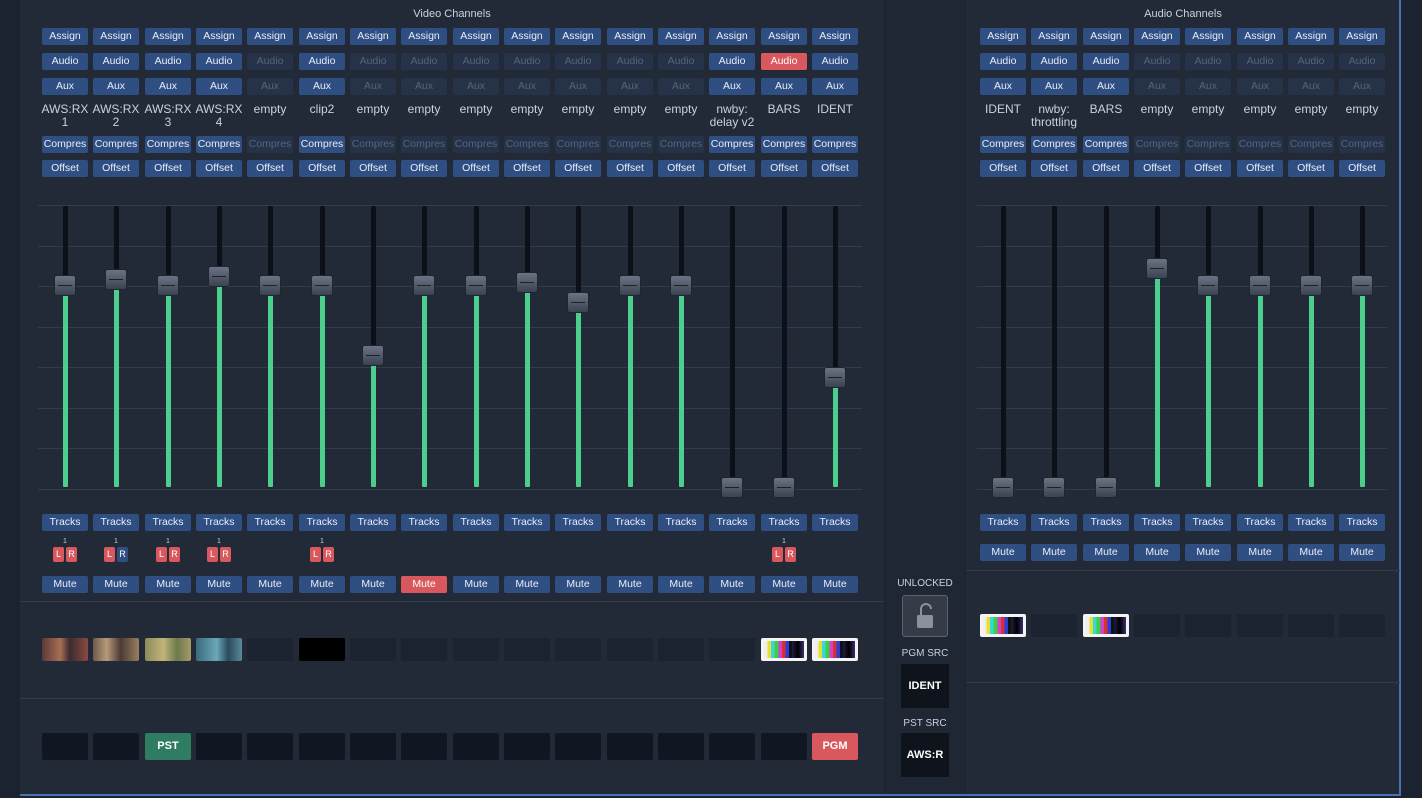  What do you see at coordinates (328, 554) in the screenshot?
I see `right-channel-badge: R` at bounding box center [328, 554].